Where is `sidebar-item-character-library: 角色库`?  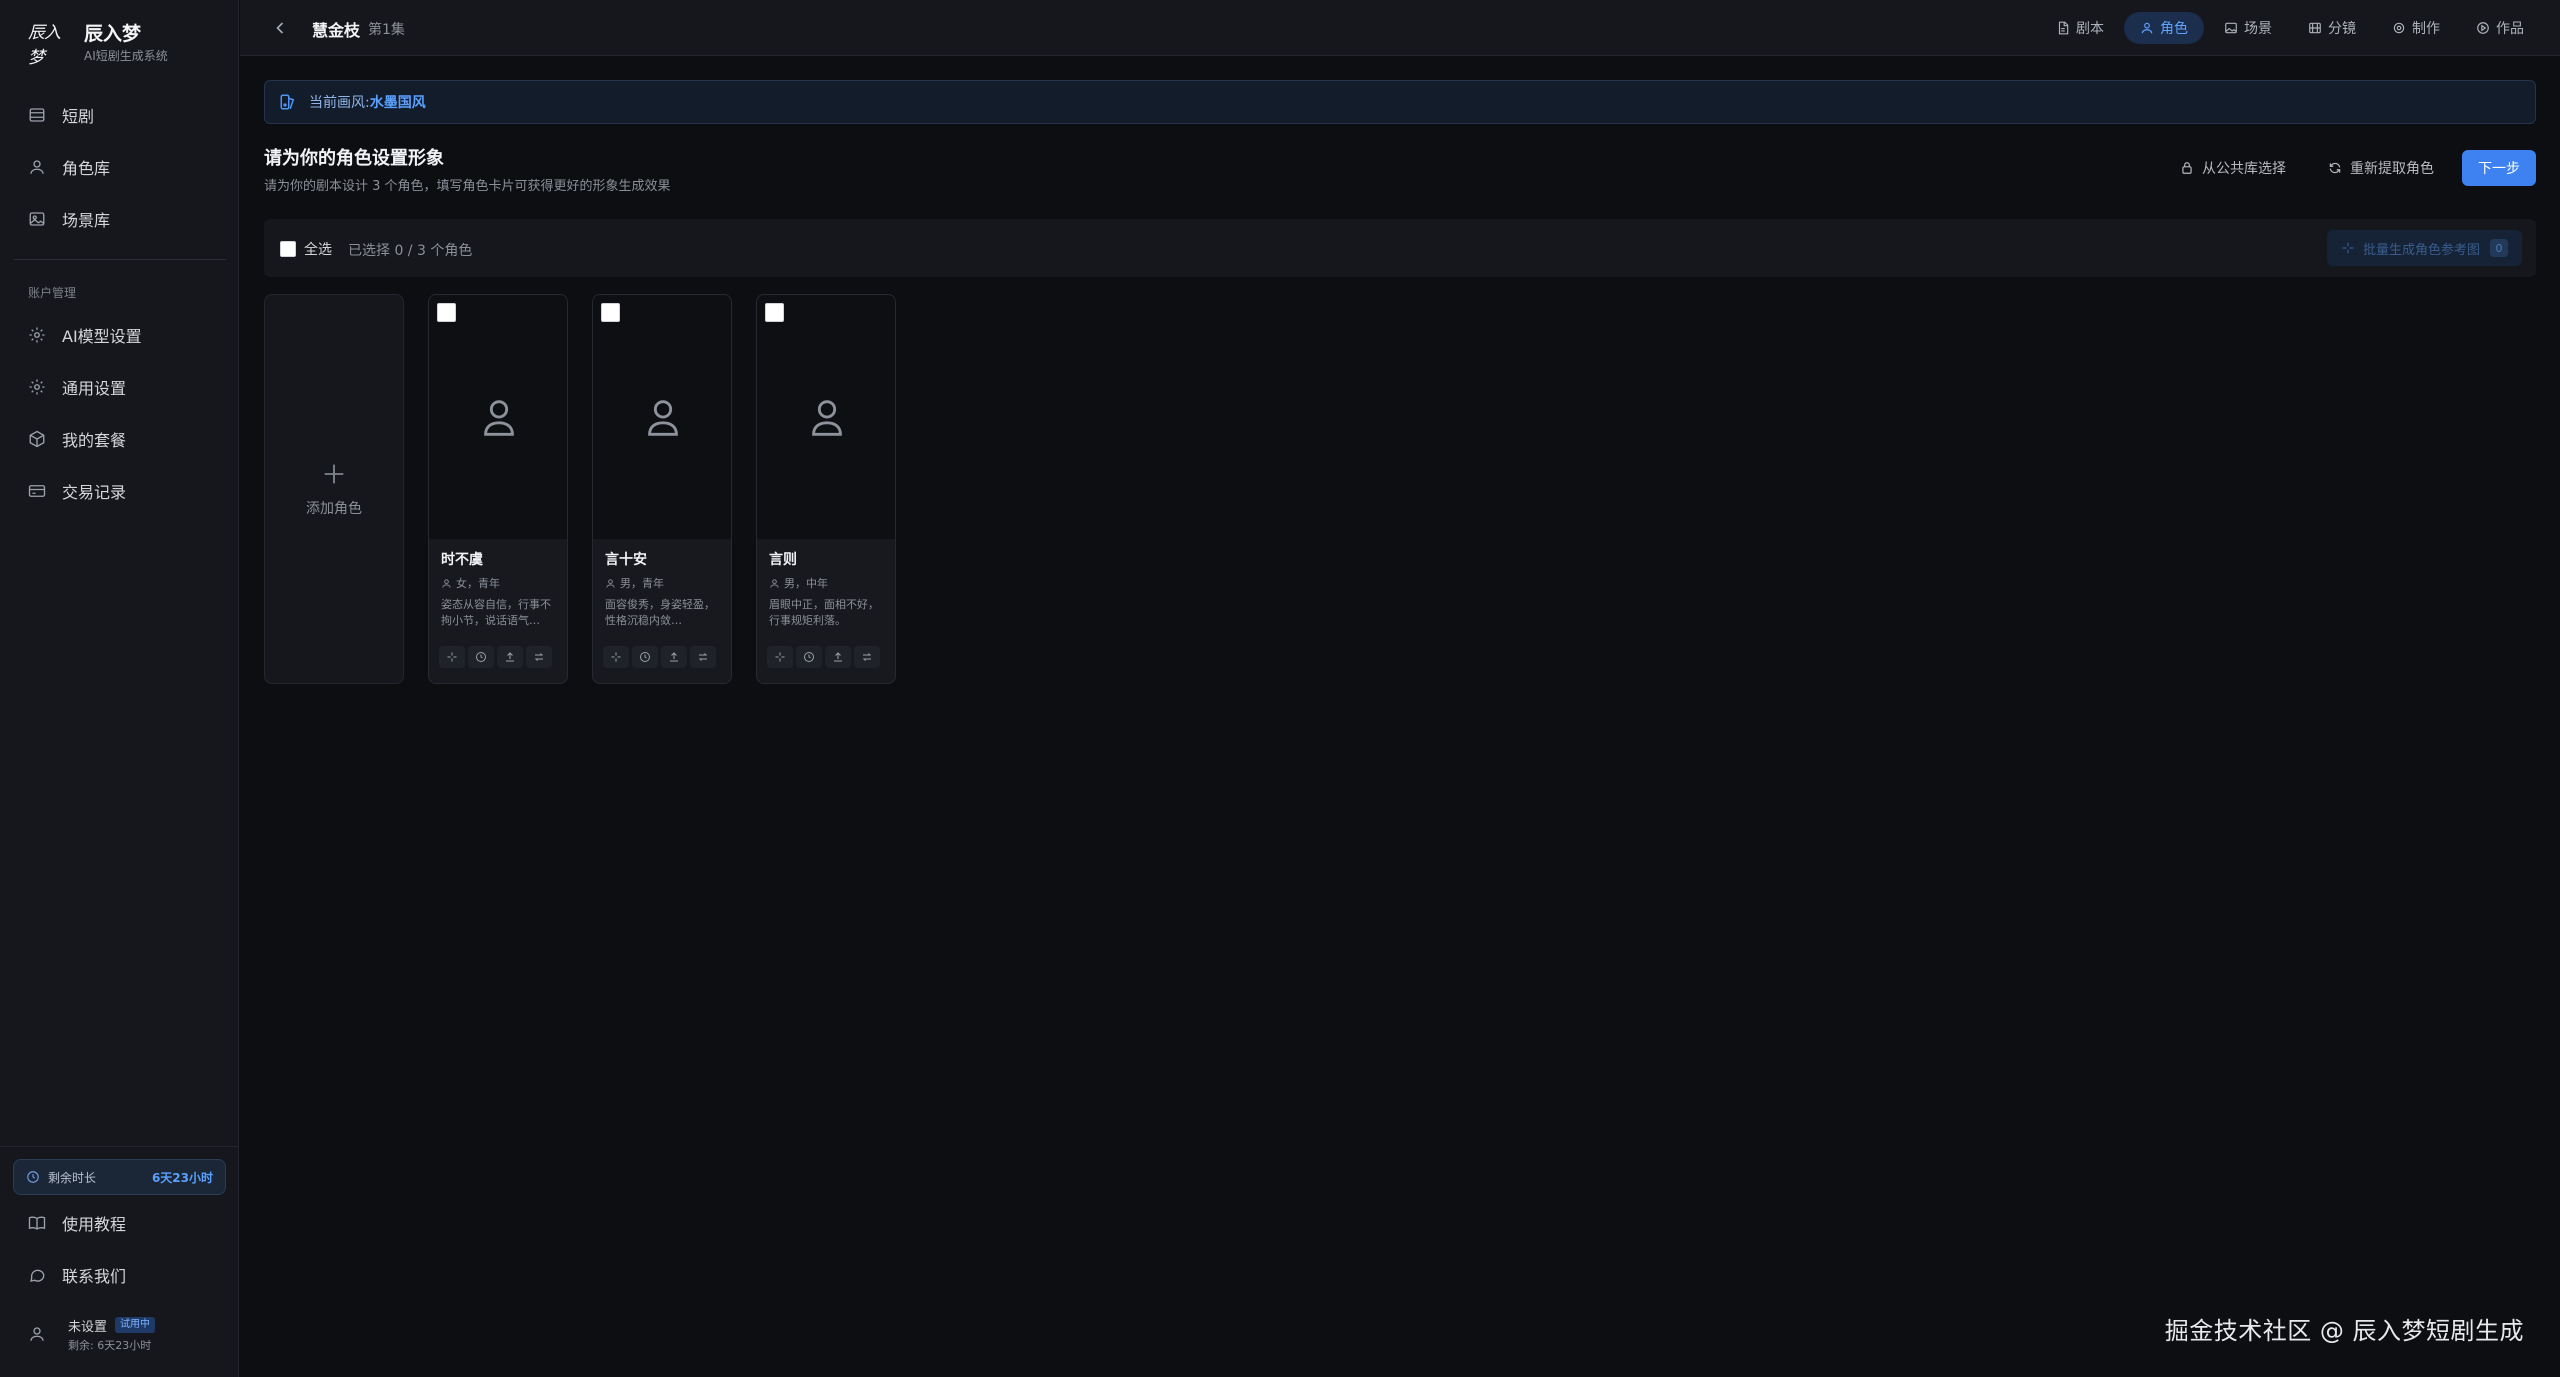
sidebar-item-character-library: 角色库 is located at coordinates (120, 167).